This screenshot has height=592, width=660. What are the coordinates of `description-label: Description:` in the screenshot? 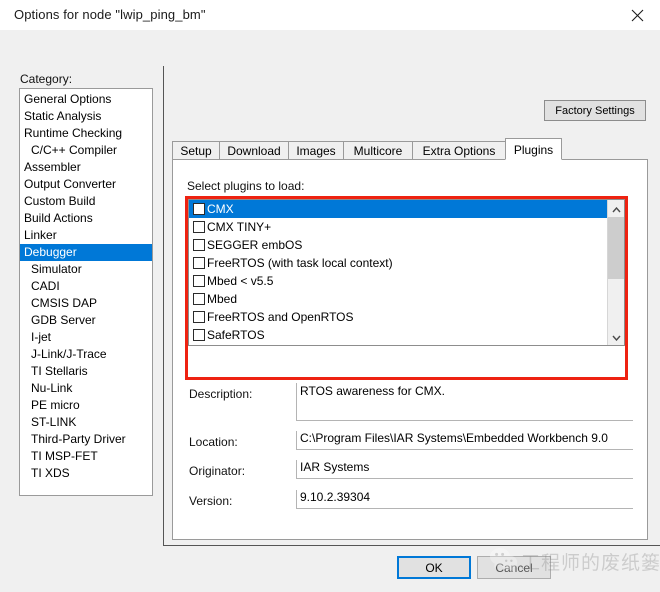 It's located at (221, 394).